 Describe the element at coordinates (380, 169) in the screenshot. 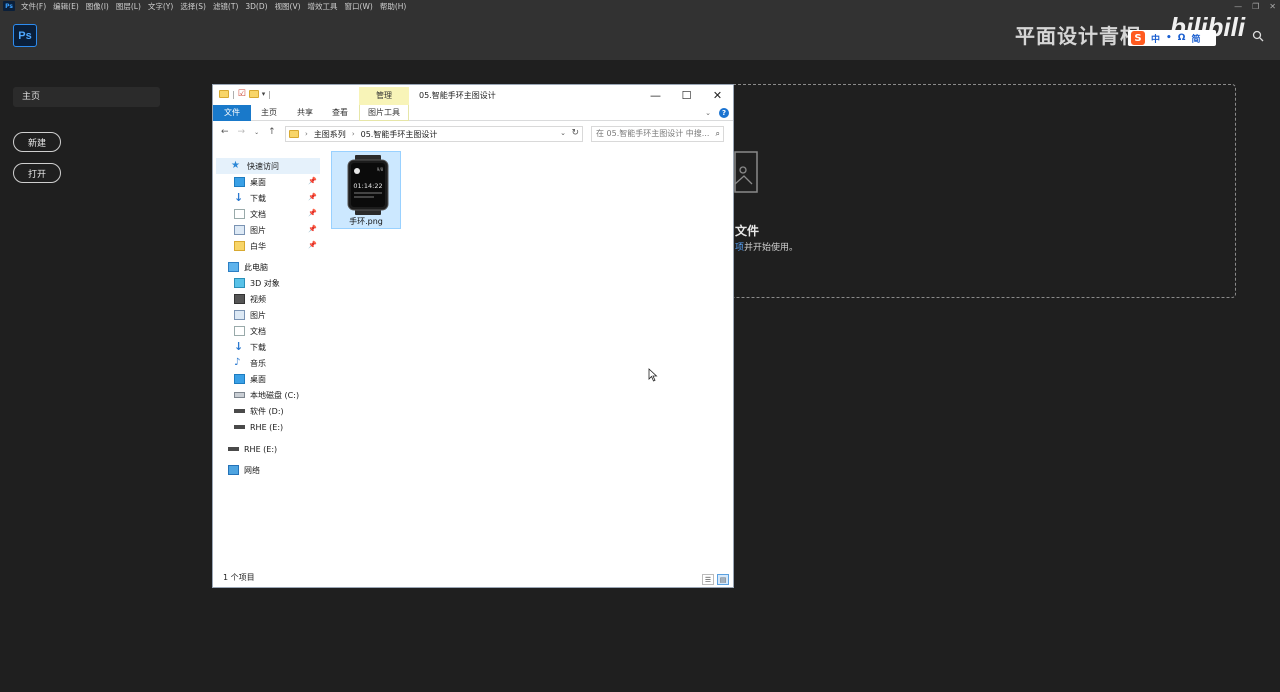

I see `watch-date: 9/8` at that location.